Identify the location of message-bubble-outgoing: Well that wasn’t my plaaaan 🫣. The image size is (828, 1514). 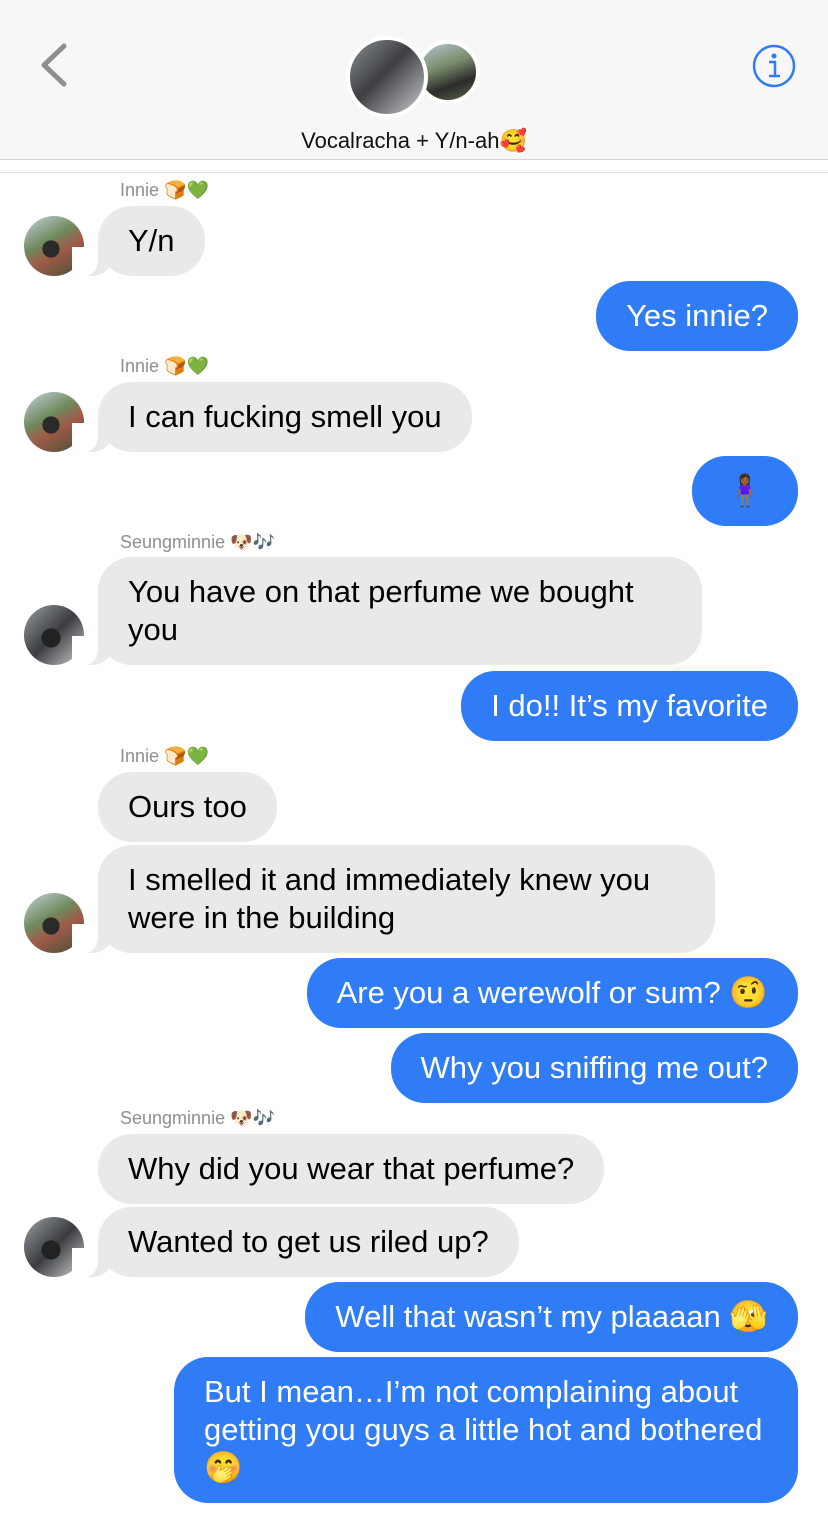
(551, 1317).